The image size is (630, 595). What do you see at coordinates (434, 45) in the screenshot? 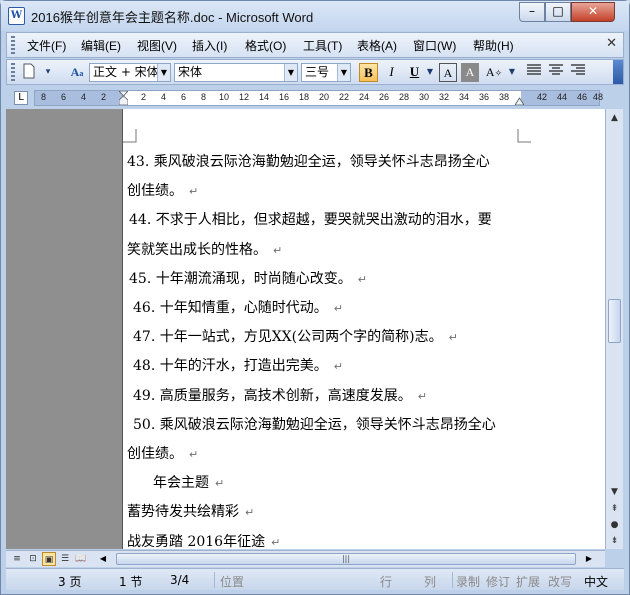
I see `menu-window: 窗口(W)` at bounding box center [434, 45].